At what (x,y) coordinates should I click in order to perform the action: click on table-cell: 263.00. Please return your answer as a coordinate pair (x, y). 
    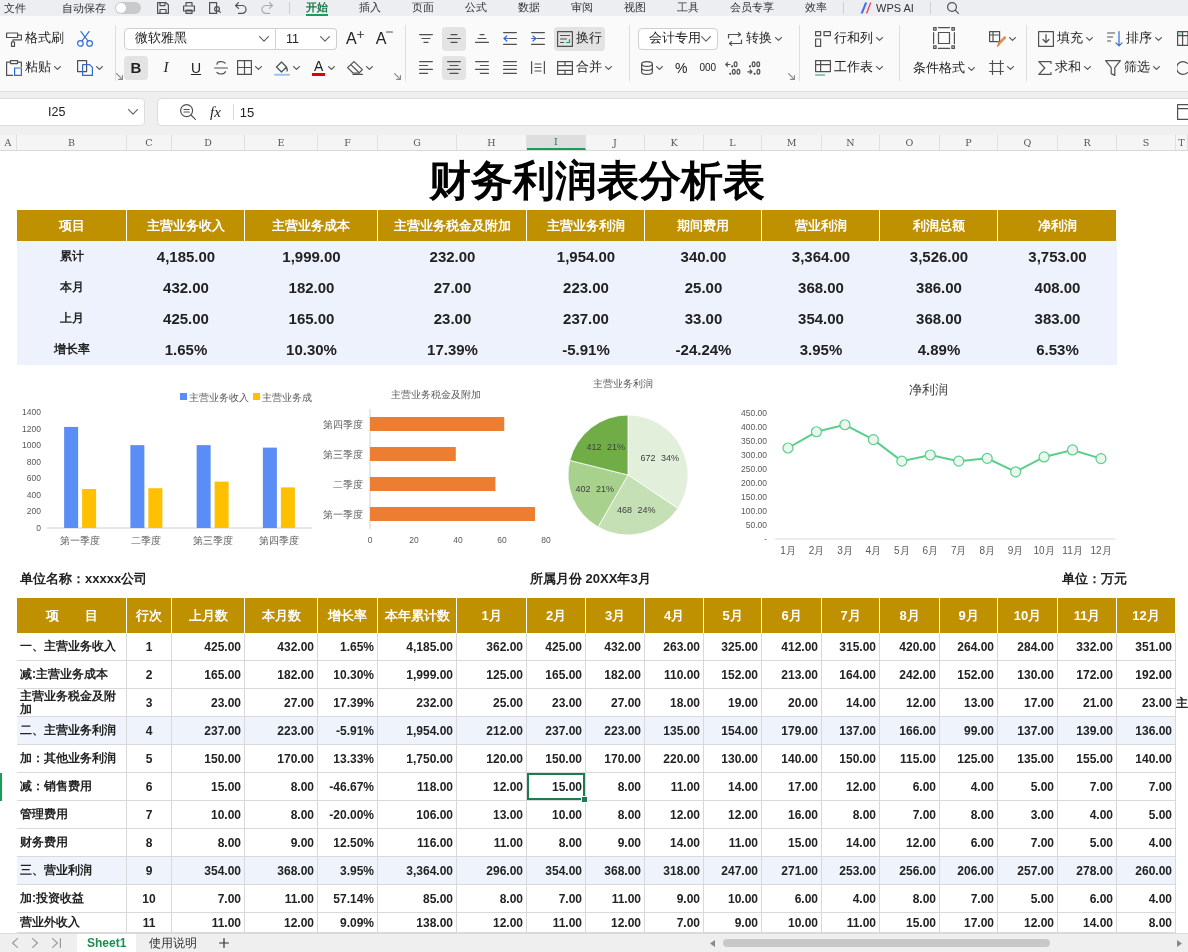
    Looking at the image, I should click on (674, 647).